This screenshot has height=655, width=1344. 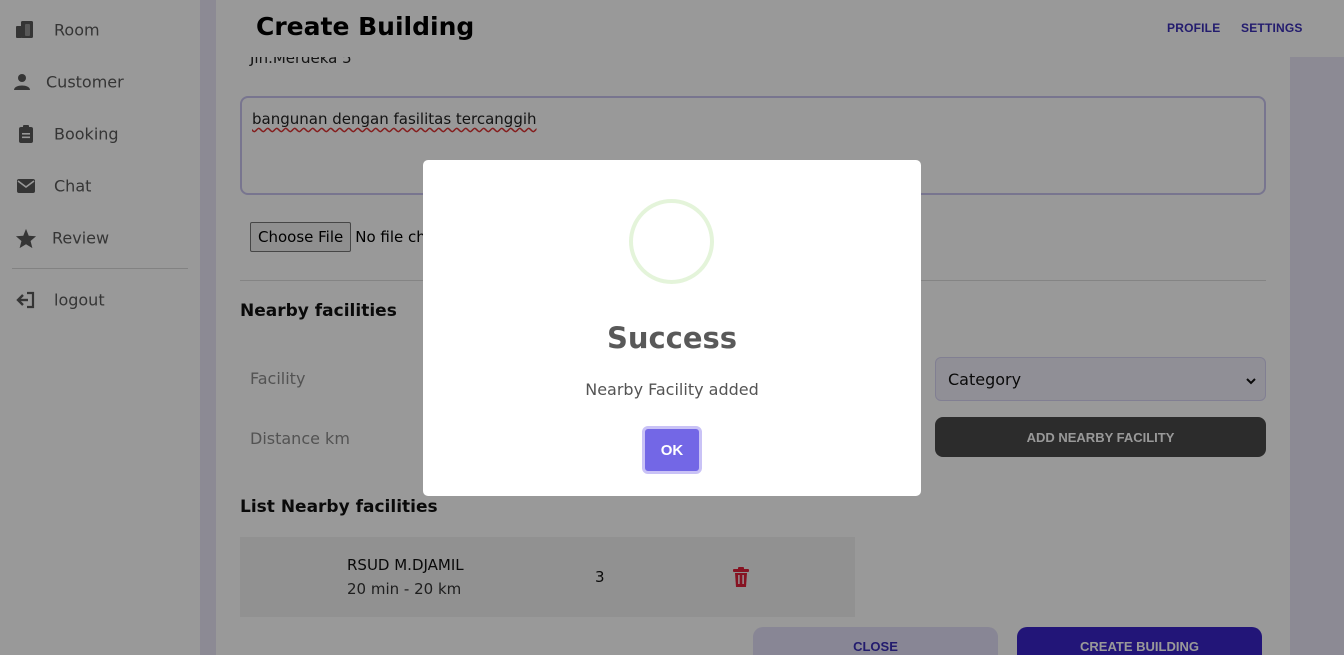 What do you see at coordinates (672, 450) in the screenshot?
I see `ok-button: OK` at bounding box center [672, 450].